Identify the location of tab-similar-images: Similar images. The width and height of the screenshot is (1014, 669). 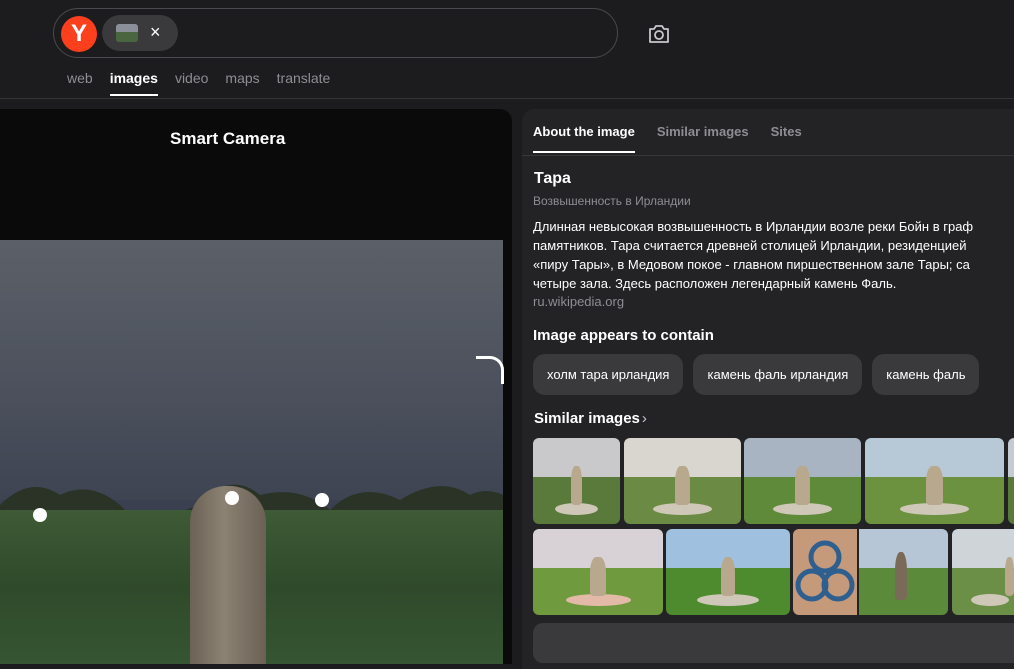
(703, 138).